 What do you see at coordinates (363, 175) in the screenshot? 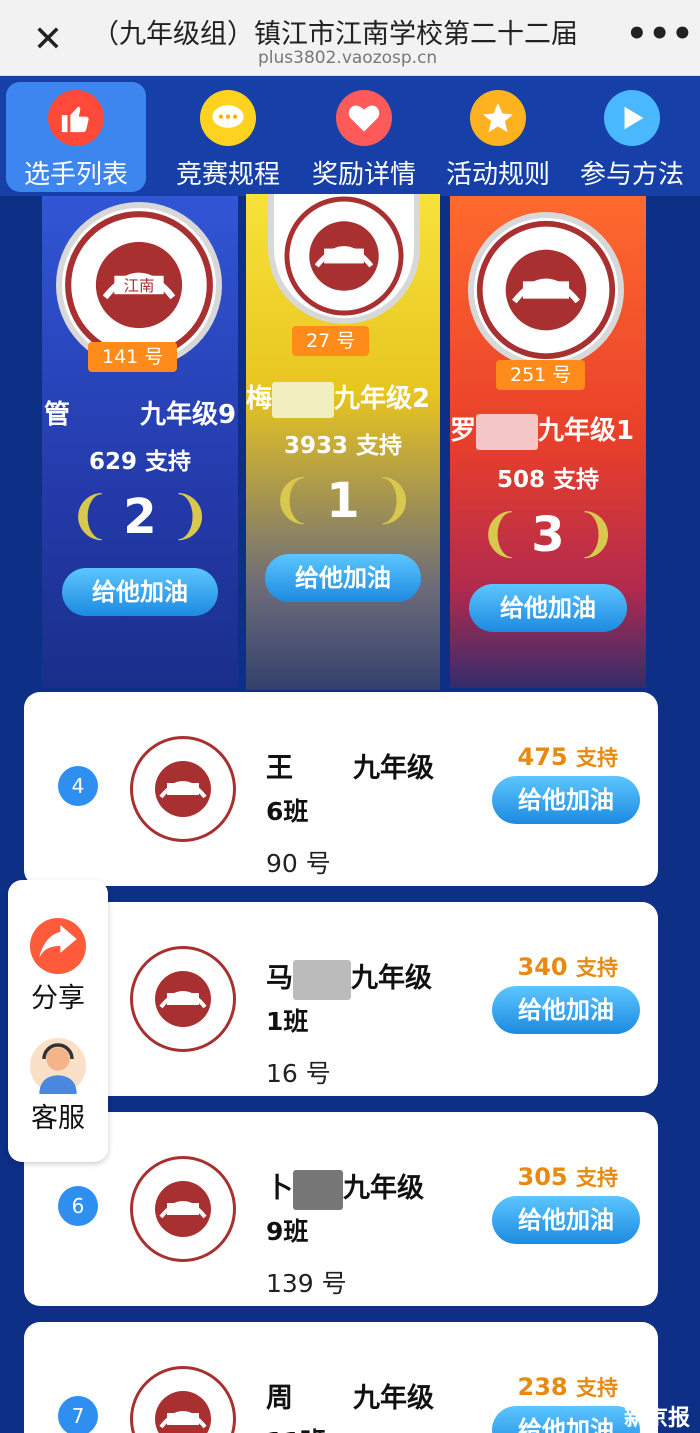
I see `tab-label: 奖励详情` at bounding box center [363, 175].